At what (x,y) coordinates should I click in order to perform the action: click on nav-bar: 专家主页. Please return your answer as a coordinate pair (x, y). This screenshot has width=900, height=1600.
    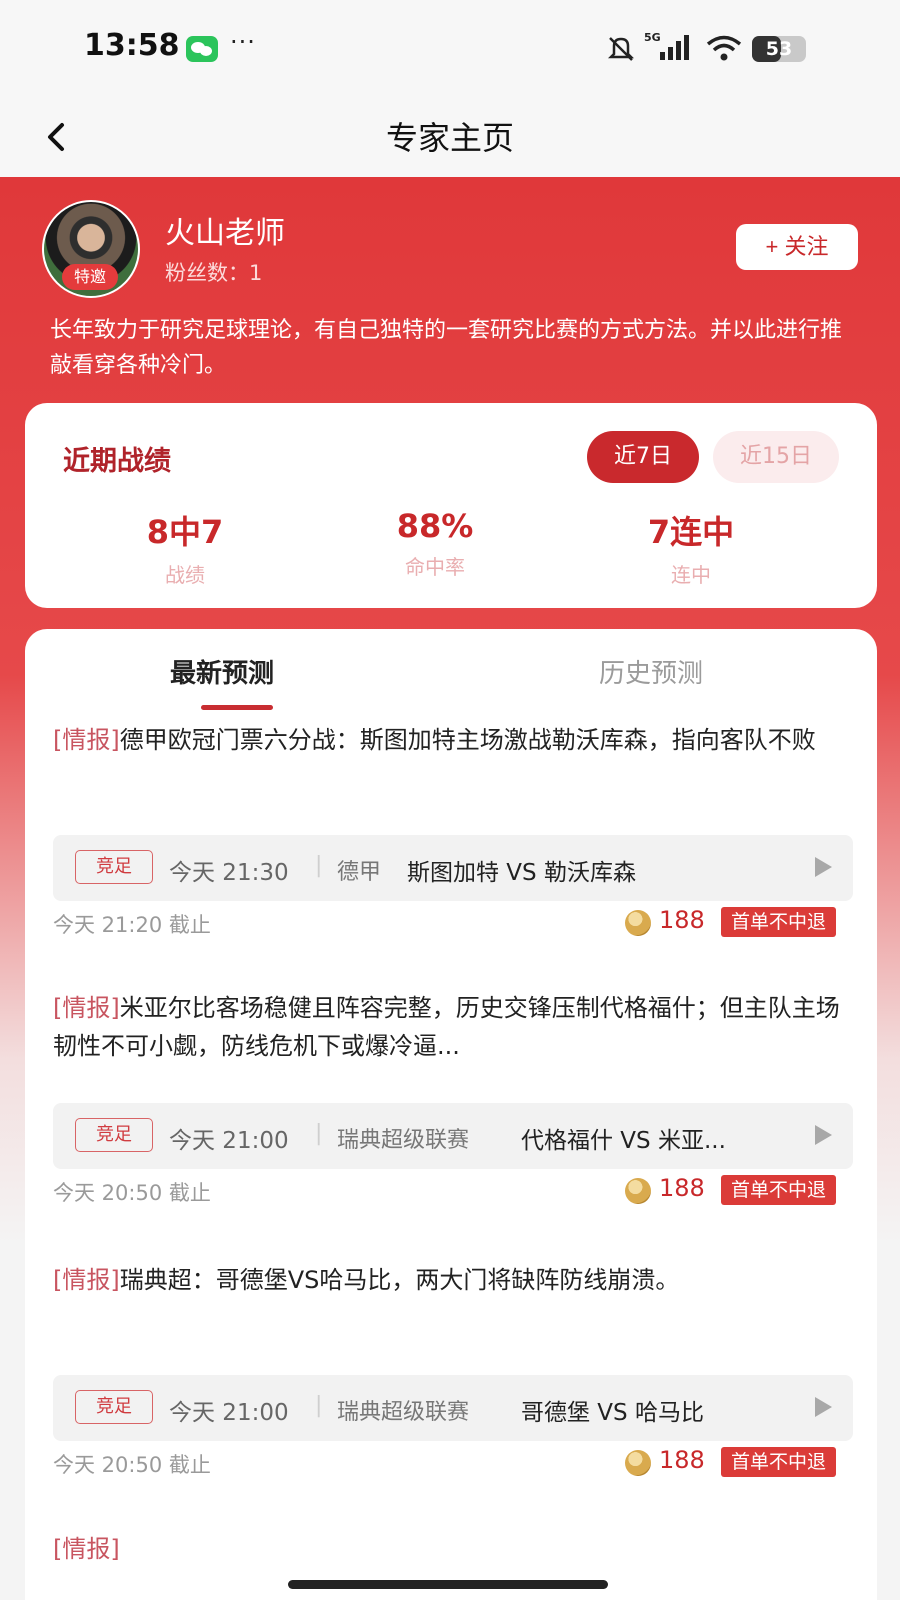
    Looking at the image, I should click on (450, 136).